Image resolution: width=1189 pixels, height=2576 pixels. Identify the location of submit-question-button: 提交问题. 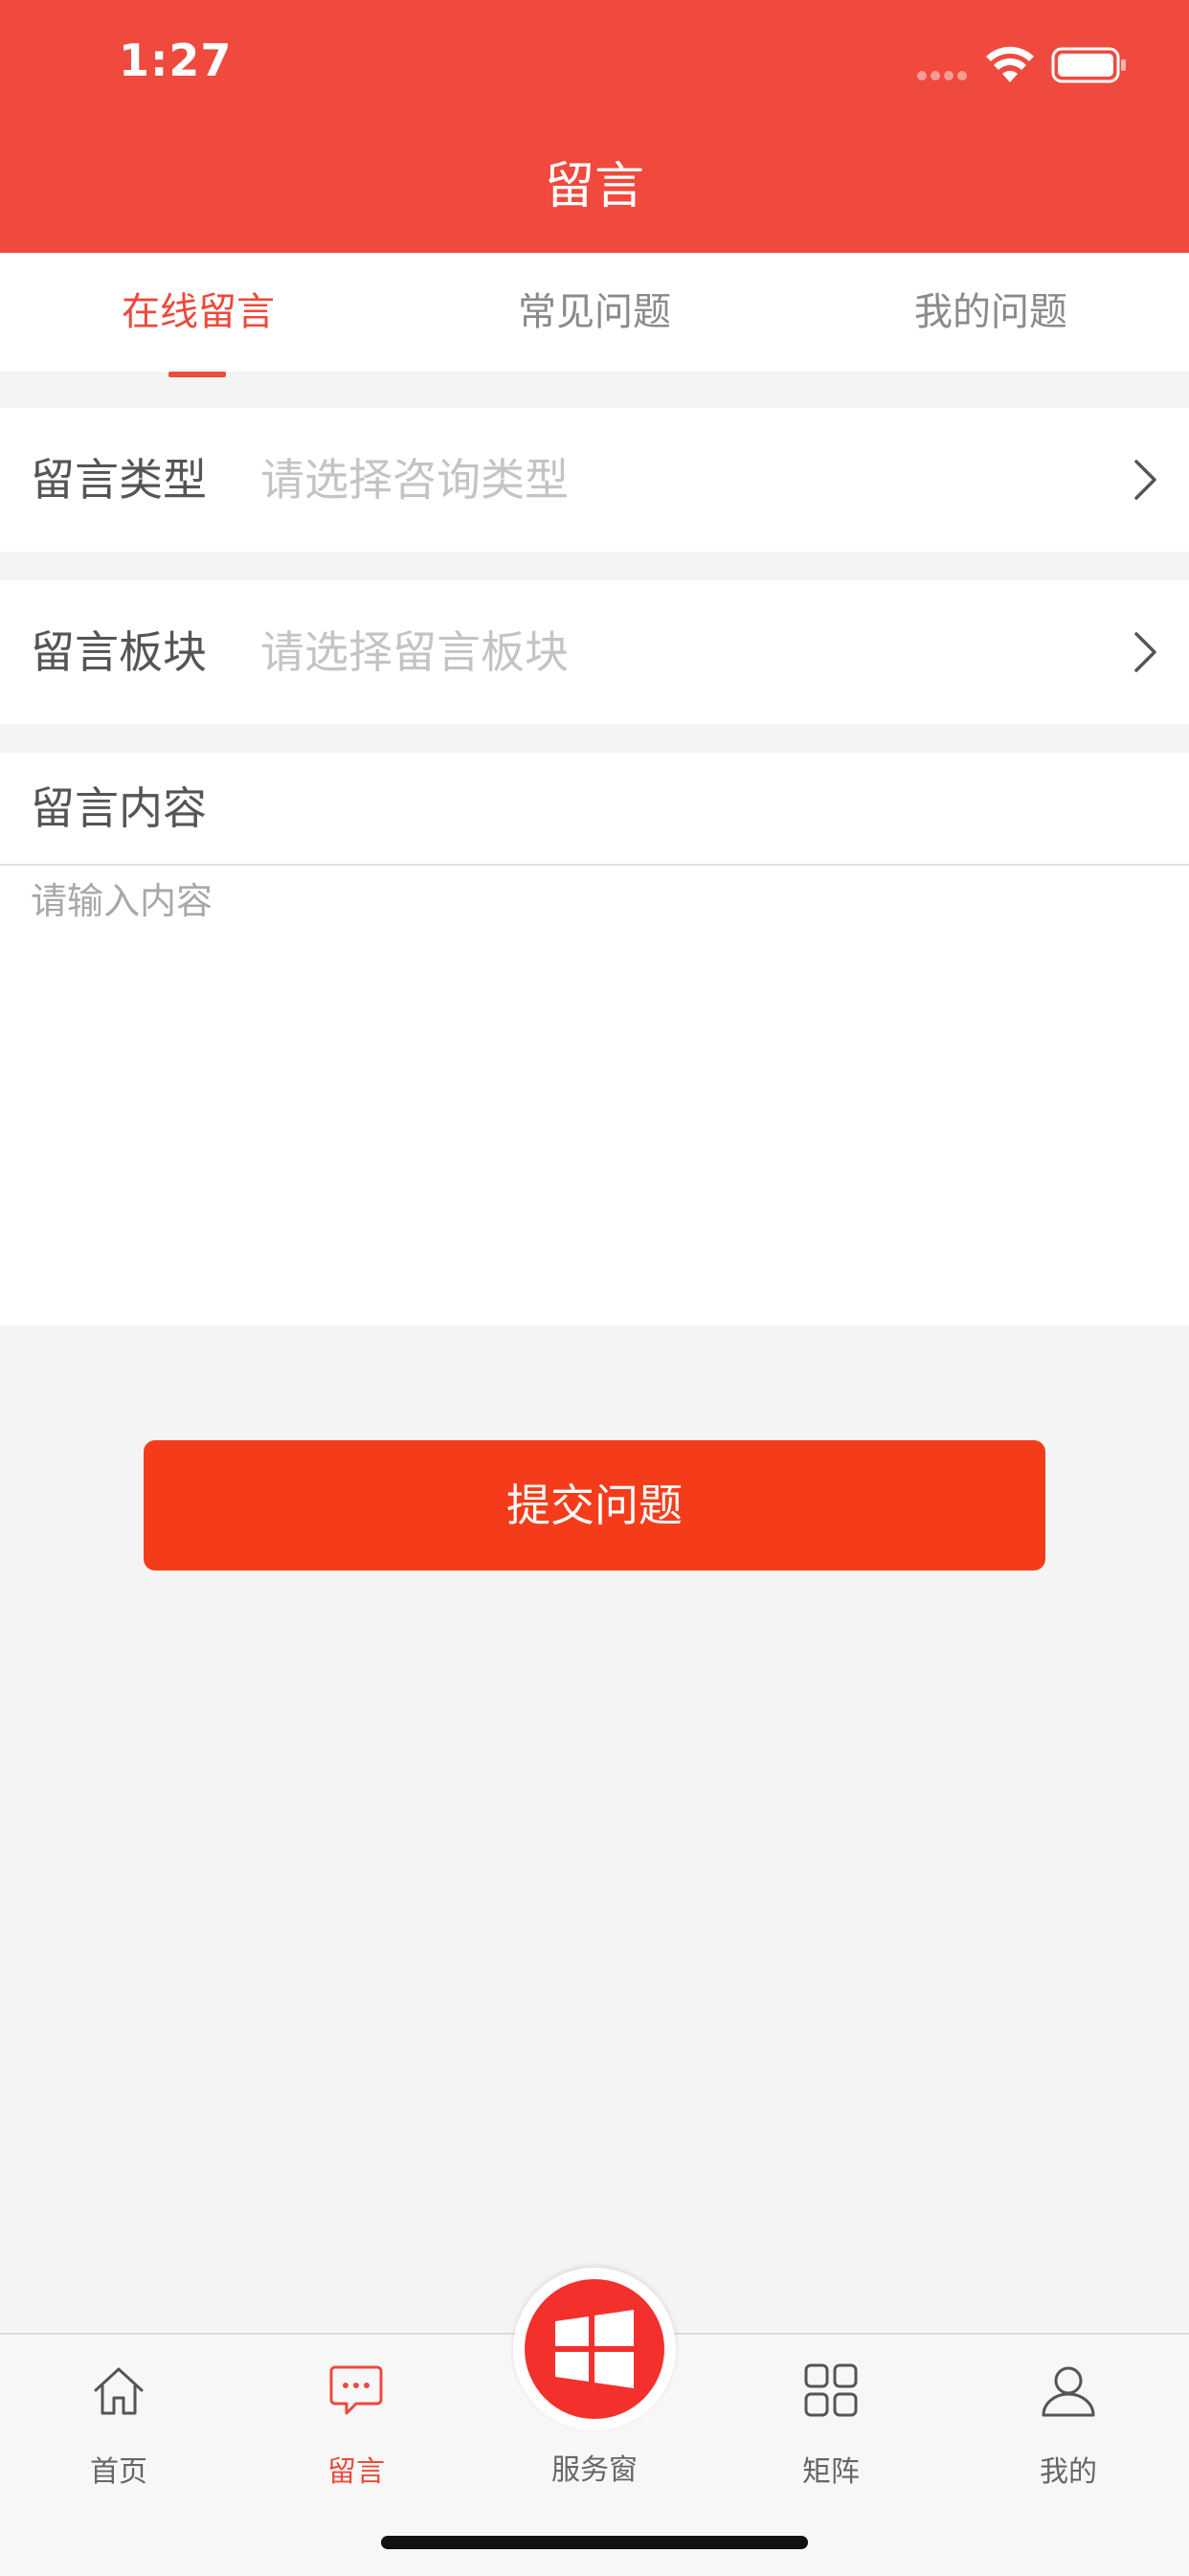
(594, 1505).